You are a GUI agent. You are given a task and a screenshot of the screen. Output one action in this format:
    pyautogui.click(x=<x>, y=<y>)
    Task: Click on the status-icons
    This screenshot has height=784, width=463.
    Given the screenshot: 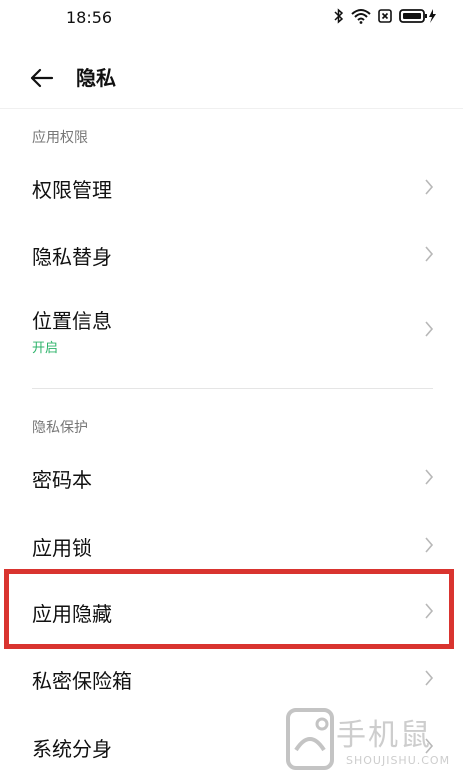 What is the action you would take?
    pyautogui.click(x=385, y=16)
    